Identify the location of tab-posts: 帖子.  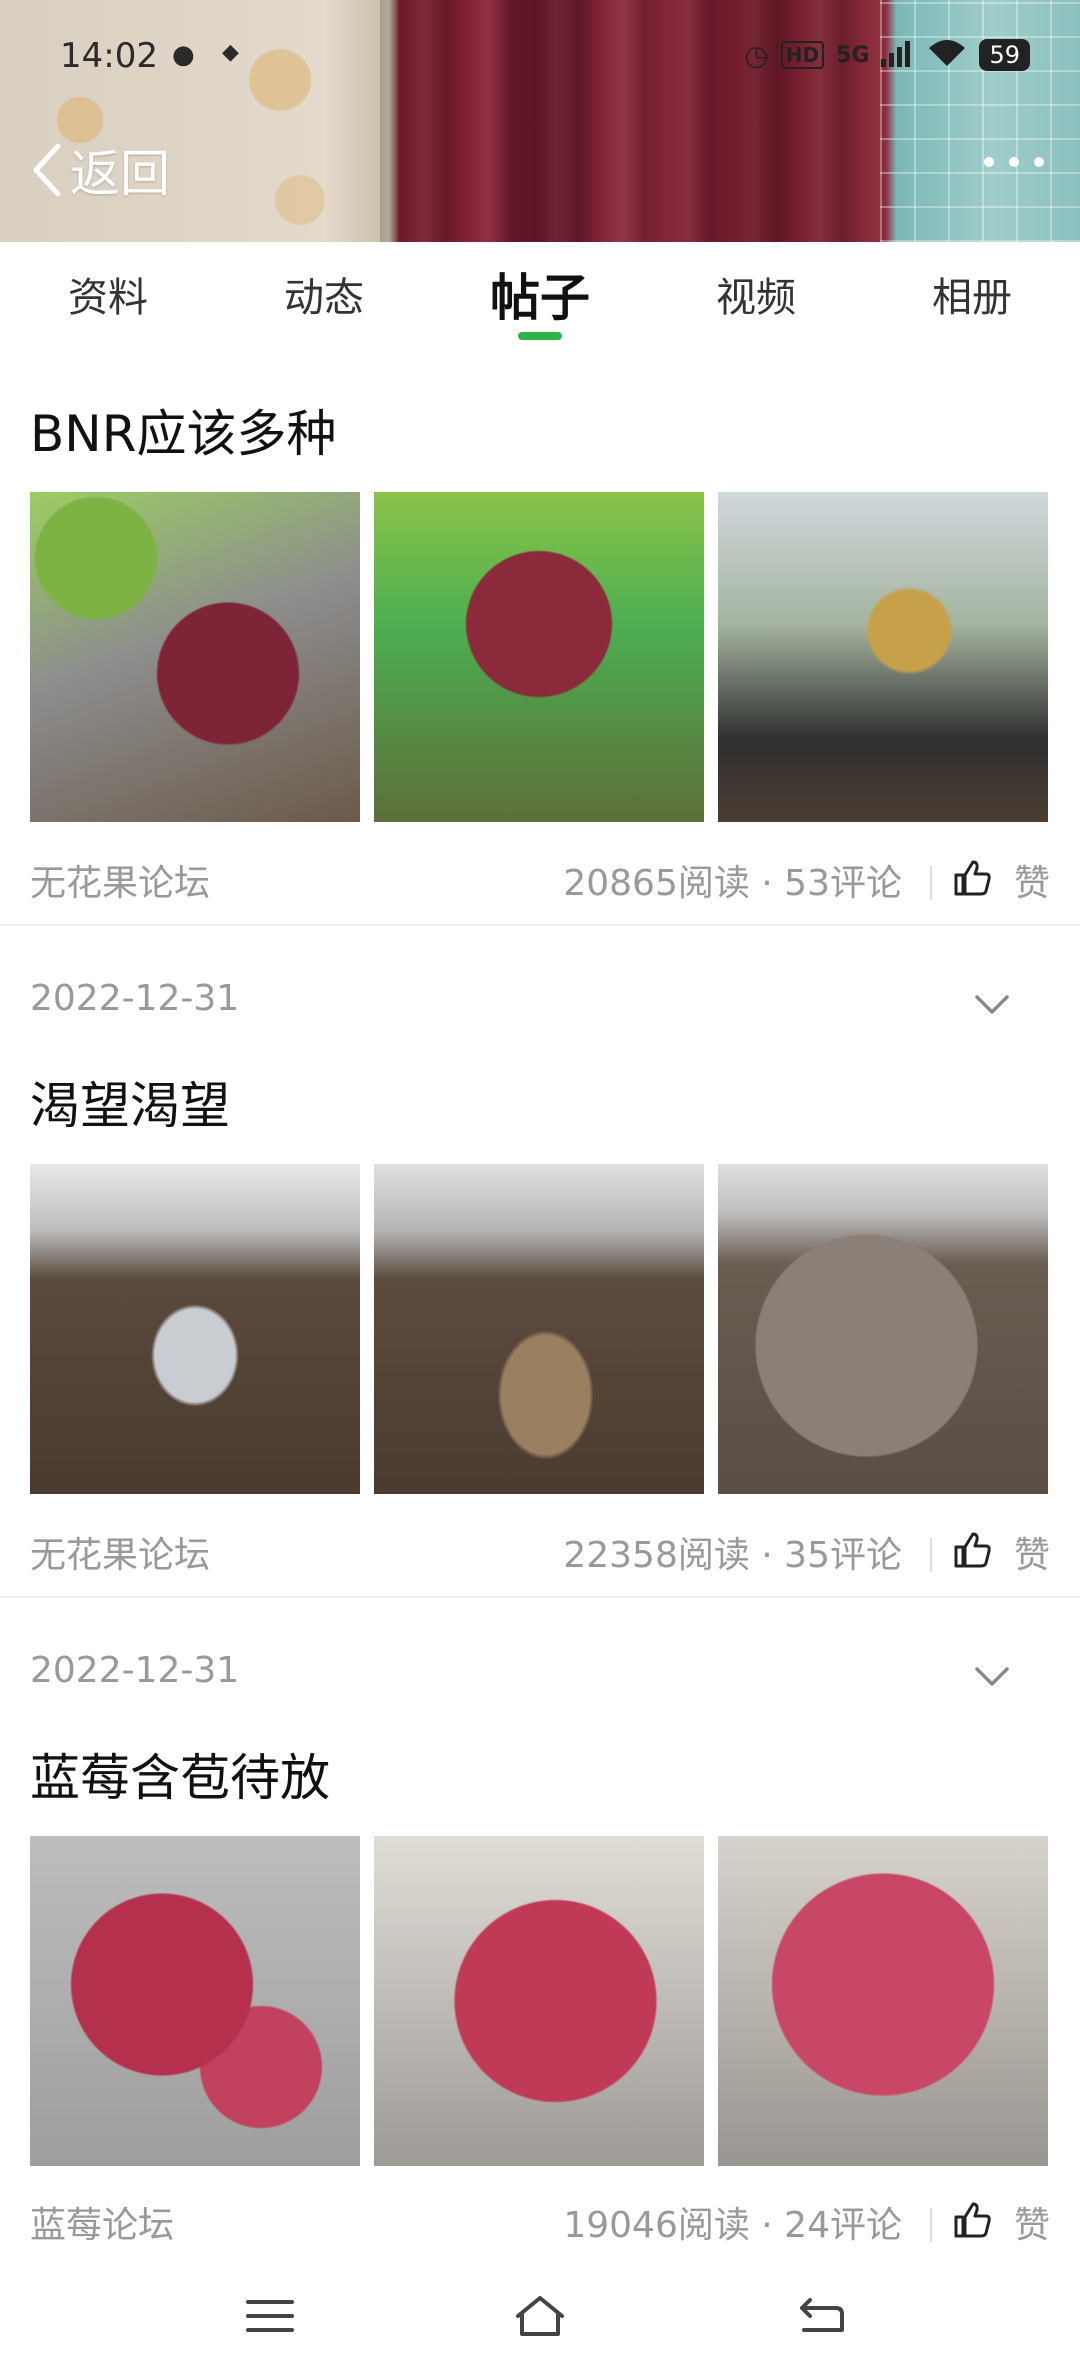
(540, 298).